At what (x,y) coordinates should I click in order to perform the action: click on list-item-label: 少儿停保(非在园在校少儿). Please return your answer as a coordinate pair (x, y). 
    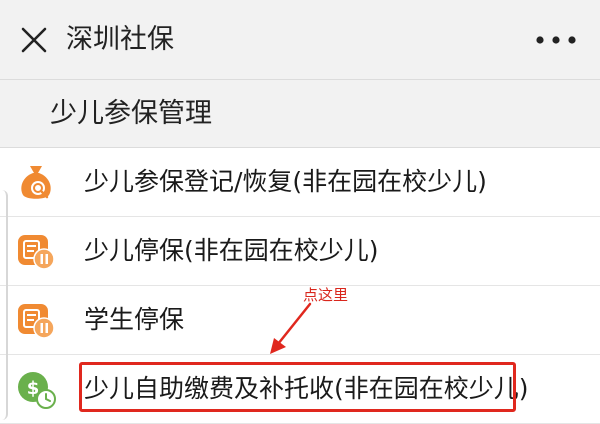
    Looking at the image, I should click on (231, 250).